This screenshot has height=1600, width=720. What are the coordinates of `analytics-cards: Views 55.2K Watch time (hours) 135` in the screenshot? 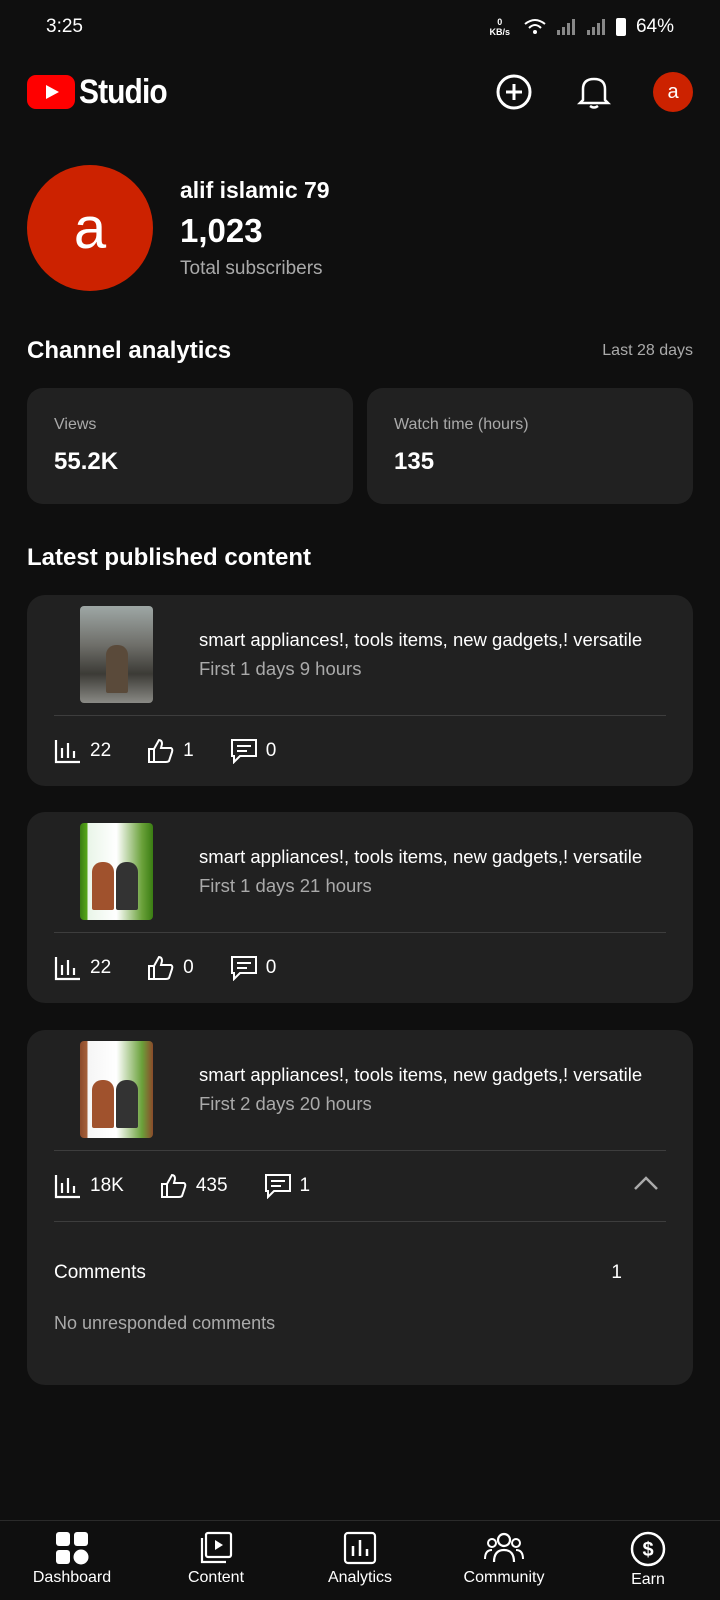 It's located at (360, 446).